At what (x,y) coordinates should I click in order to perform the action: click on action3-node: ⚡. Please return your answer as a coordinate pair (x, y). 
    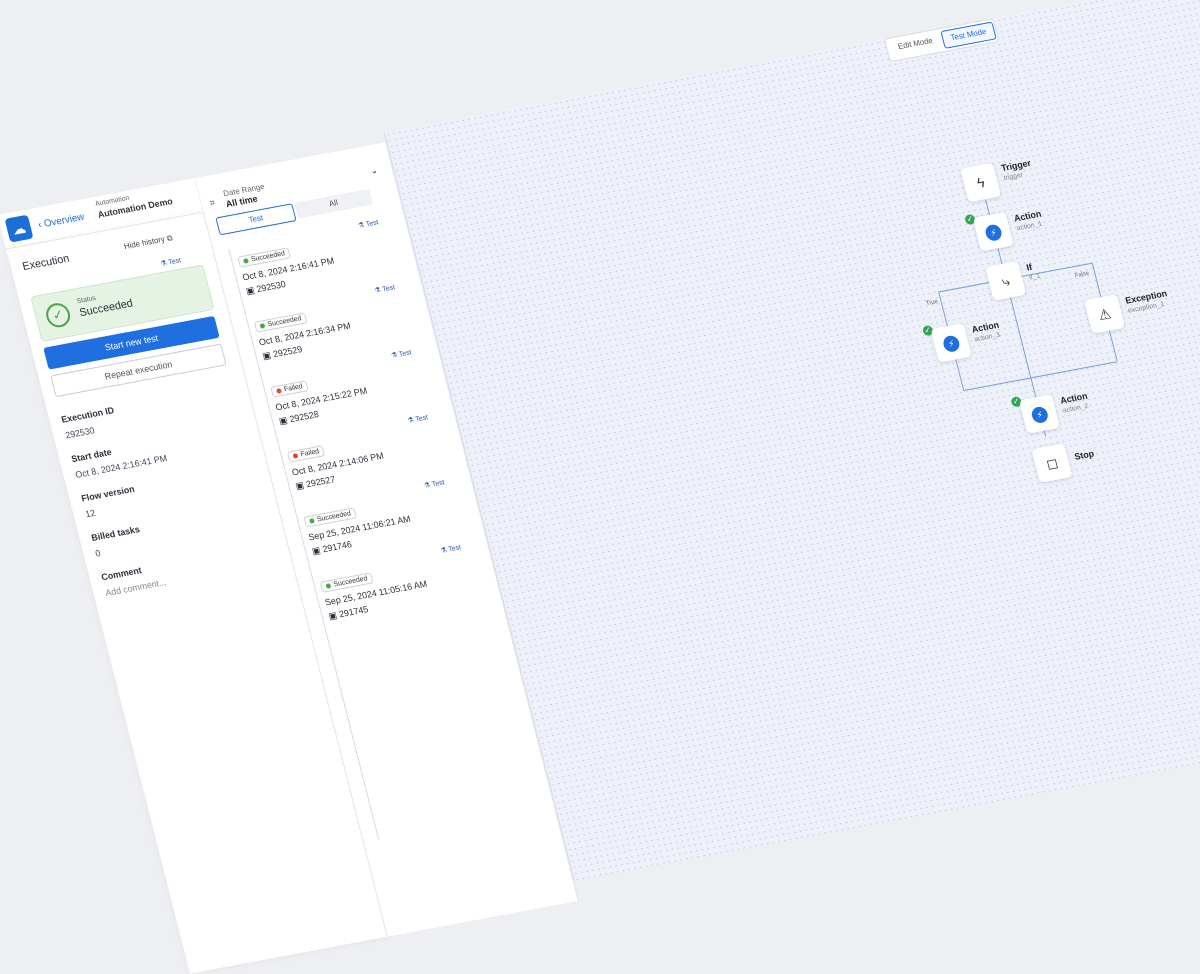
    Looking at the image, I should click on (951, 343).